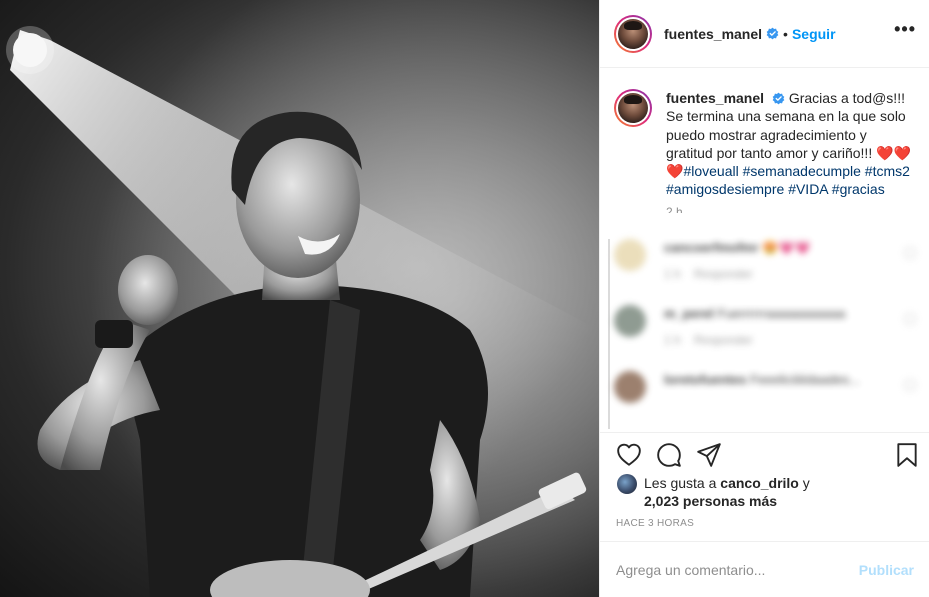 The image size is (929, 597). I want to click on comment-input, so click(737, 569).